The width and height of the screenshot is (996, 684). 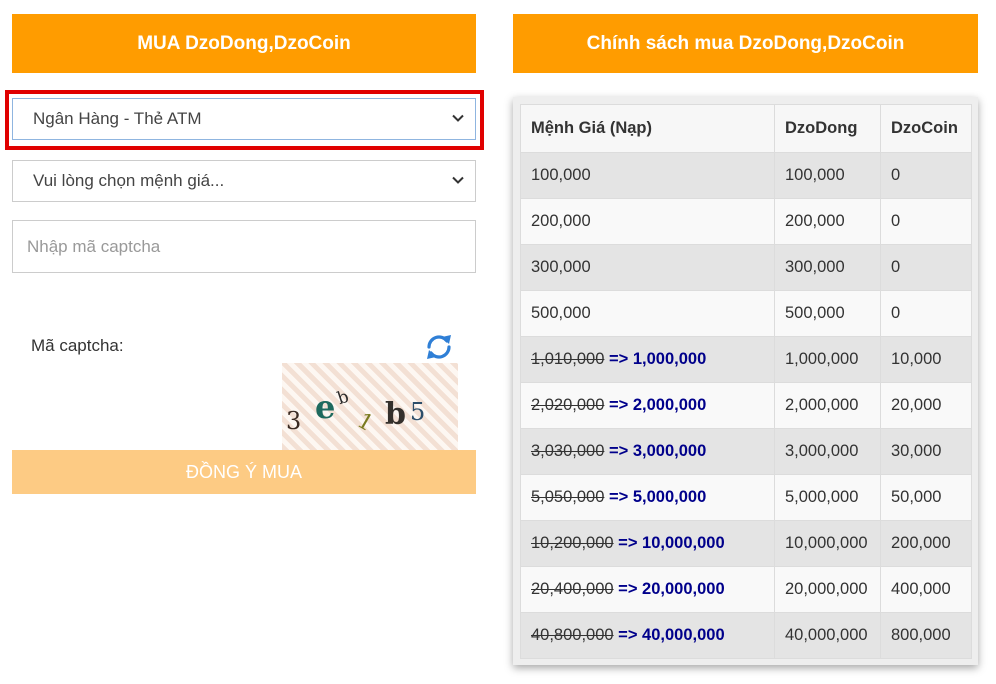 I want to click on dzocoin-cell: 800,000, so click(x=926, y=635).